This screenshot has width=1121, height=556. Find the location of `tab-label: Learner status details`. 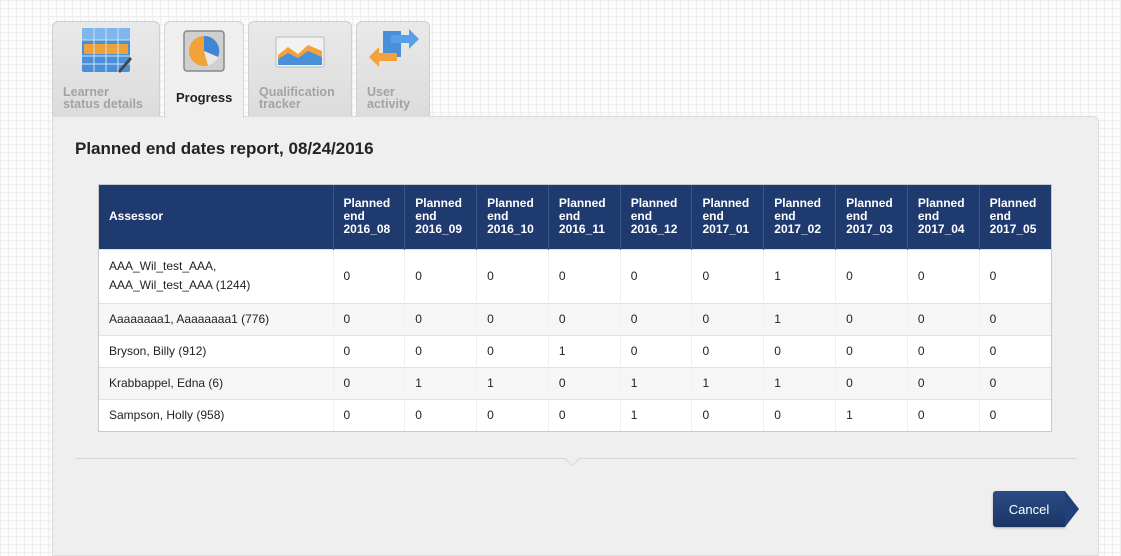

tab-label: Learner status details is located at coordinates (103, 98).